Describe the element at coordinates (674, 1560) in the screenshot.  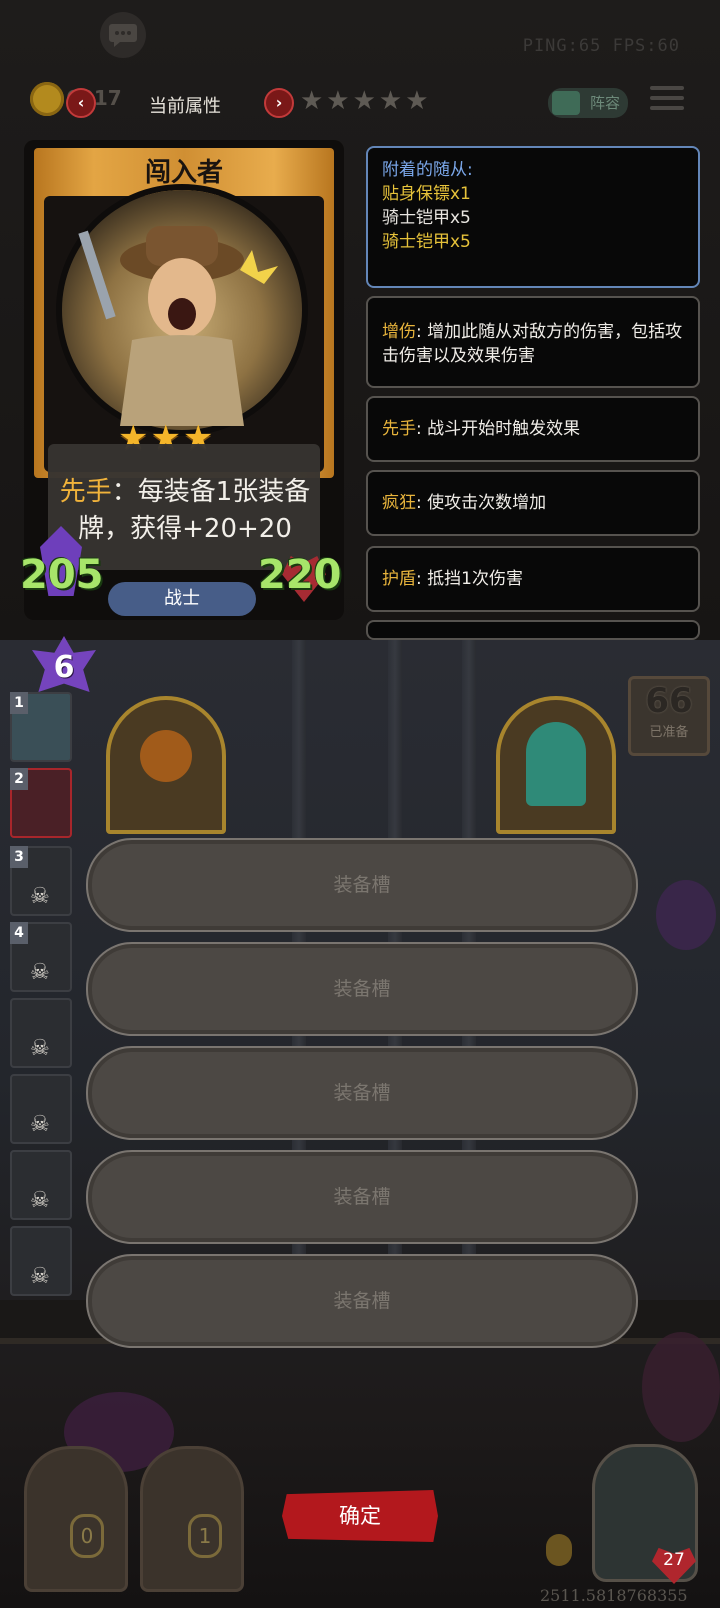
I see `player-health-value: 27` at that location.